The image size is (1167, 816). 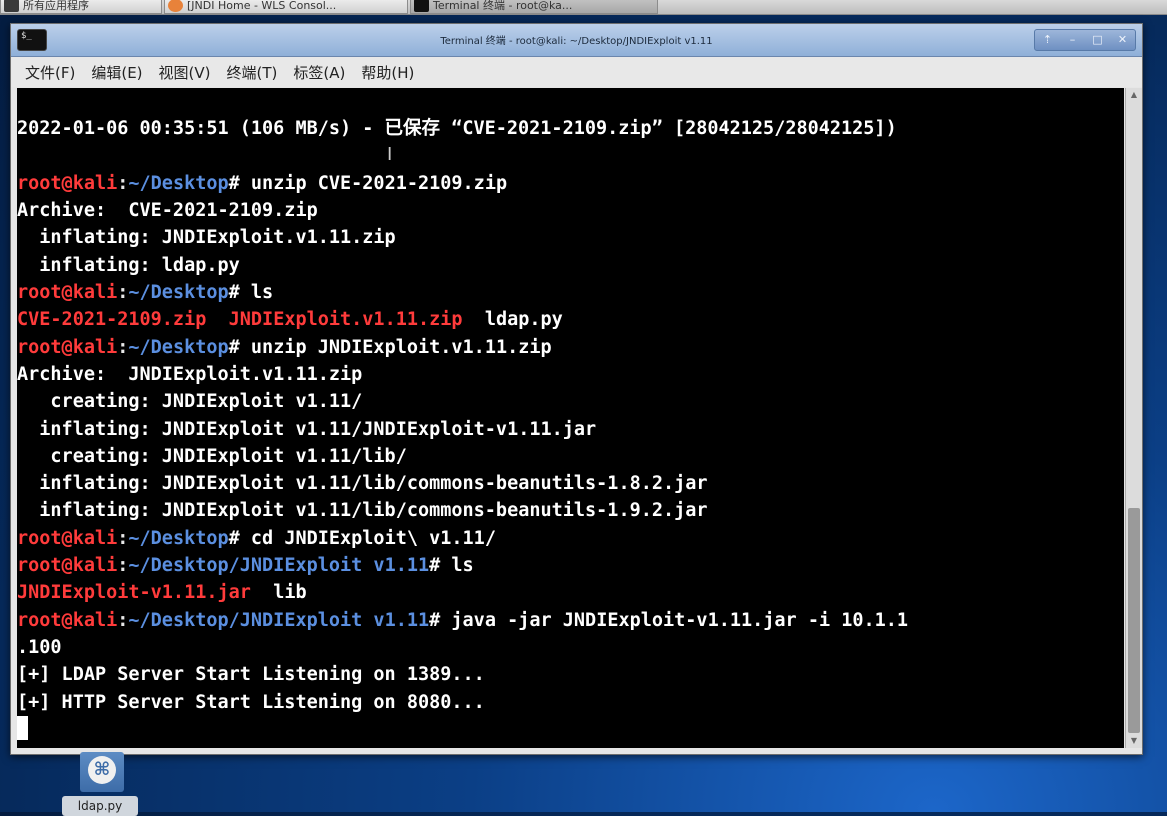 I want to click on text-cursor-icon: I, so click(x=390, y=154).